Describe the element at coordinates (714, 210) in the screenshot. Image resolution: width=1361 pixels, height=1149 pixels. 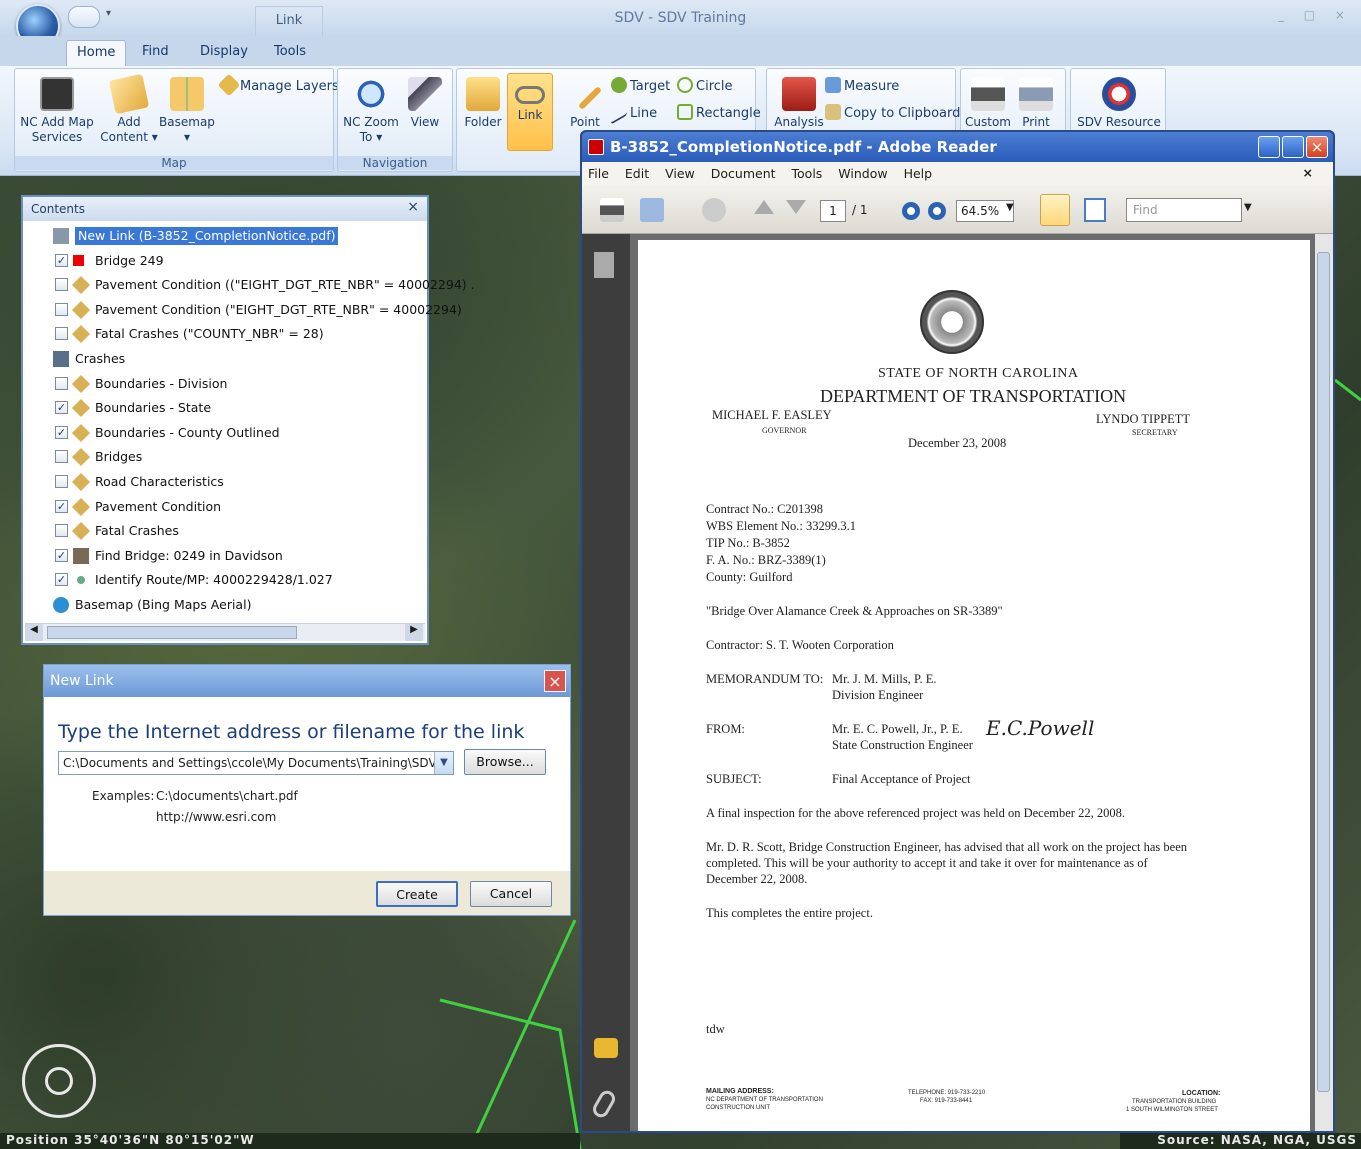
I see `attach-icon` at that location.